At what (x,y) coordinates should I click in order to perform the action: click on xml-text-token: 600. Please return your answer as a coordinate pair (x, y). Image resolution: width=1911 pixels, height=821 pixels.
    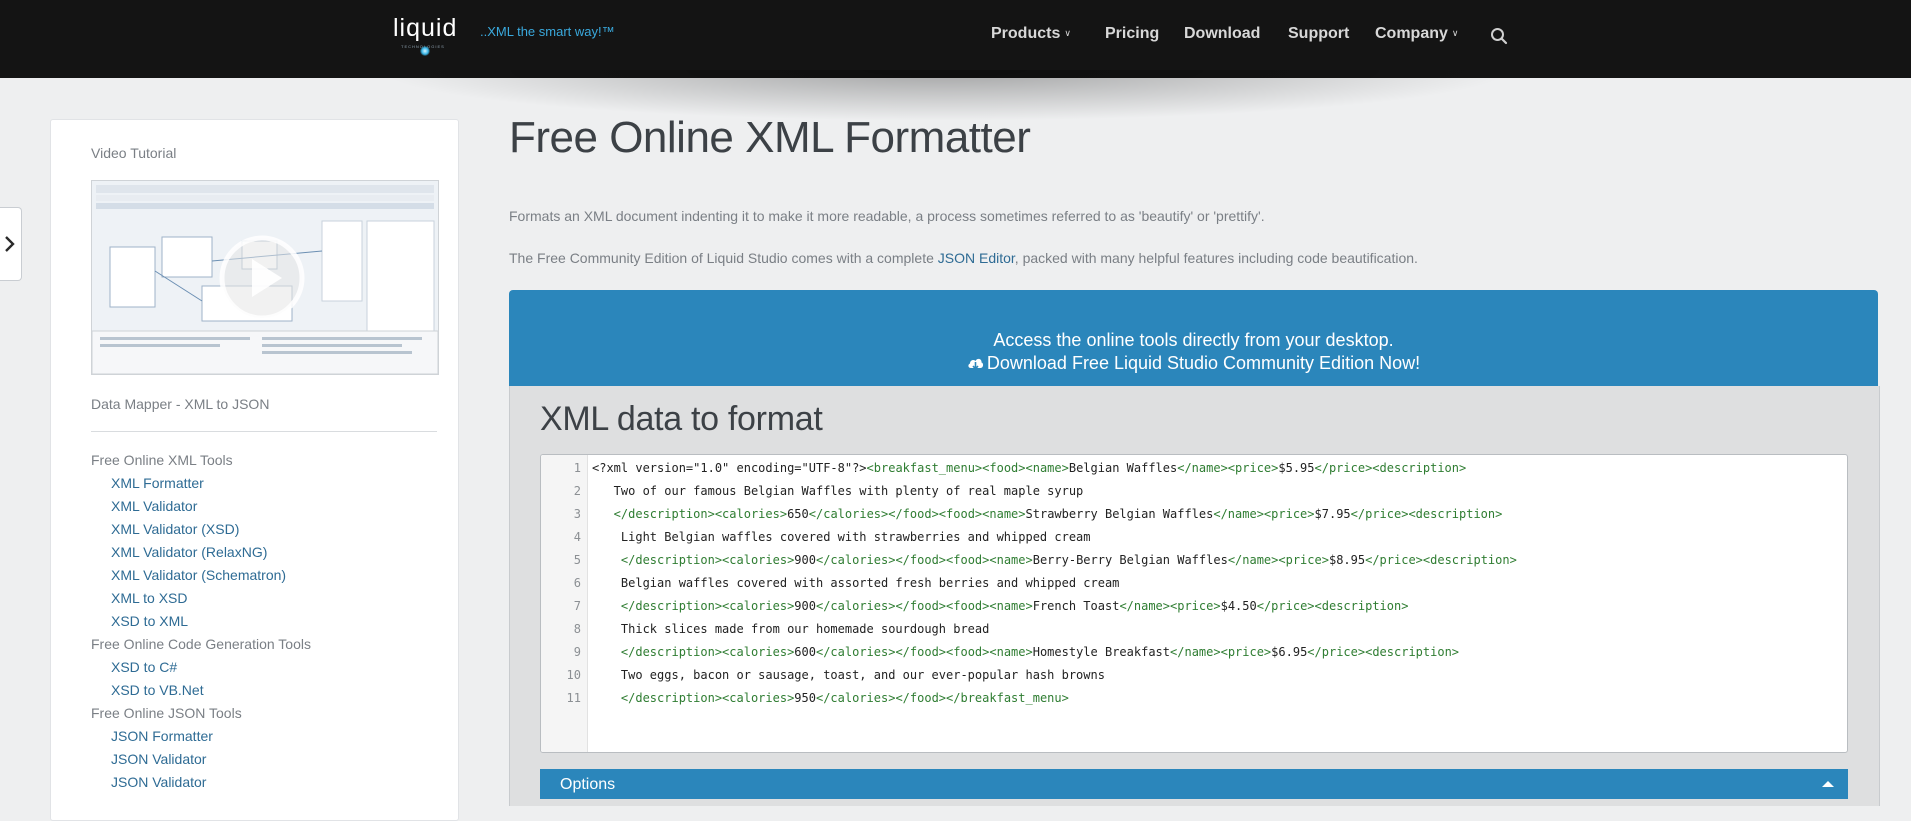
    Looking at the image, I should click on (805, 652).